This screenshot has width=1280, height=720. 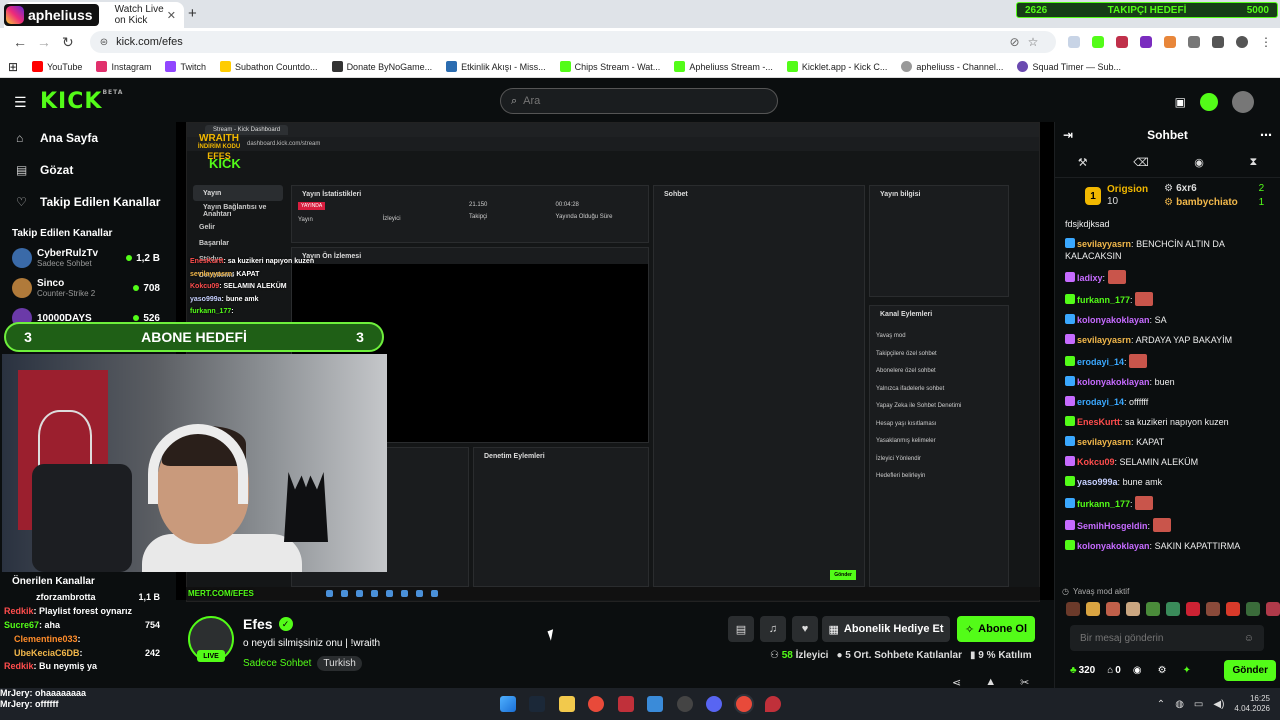 I want to click on rec-channel-3: UbeKeciaC6DB:242, so click(x=88, y=653).